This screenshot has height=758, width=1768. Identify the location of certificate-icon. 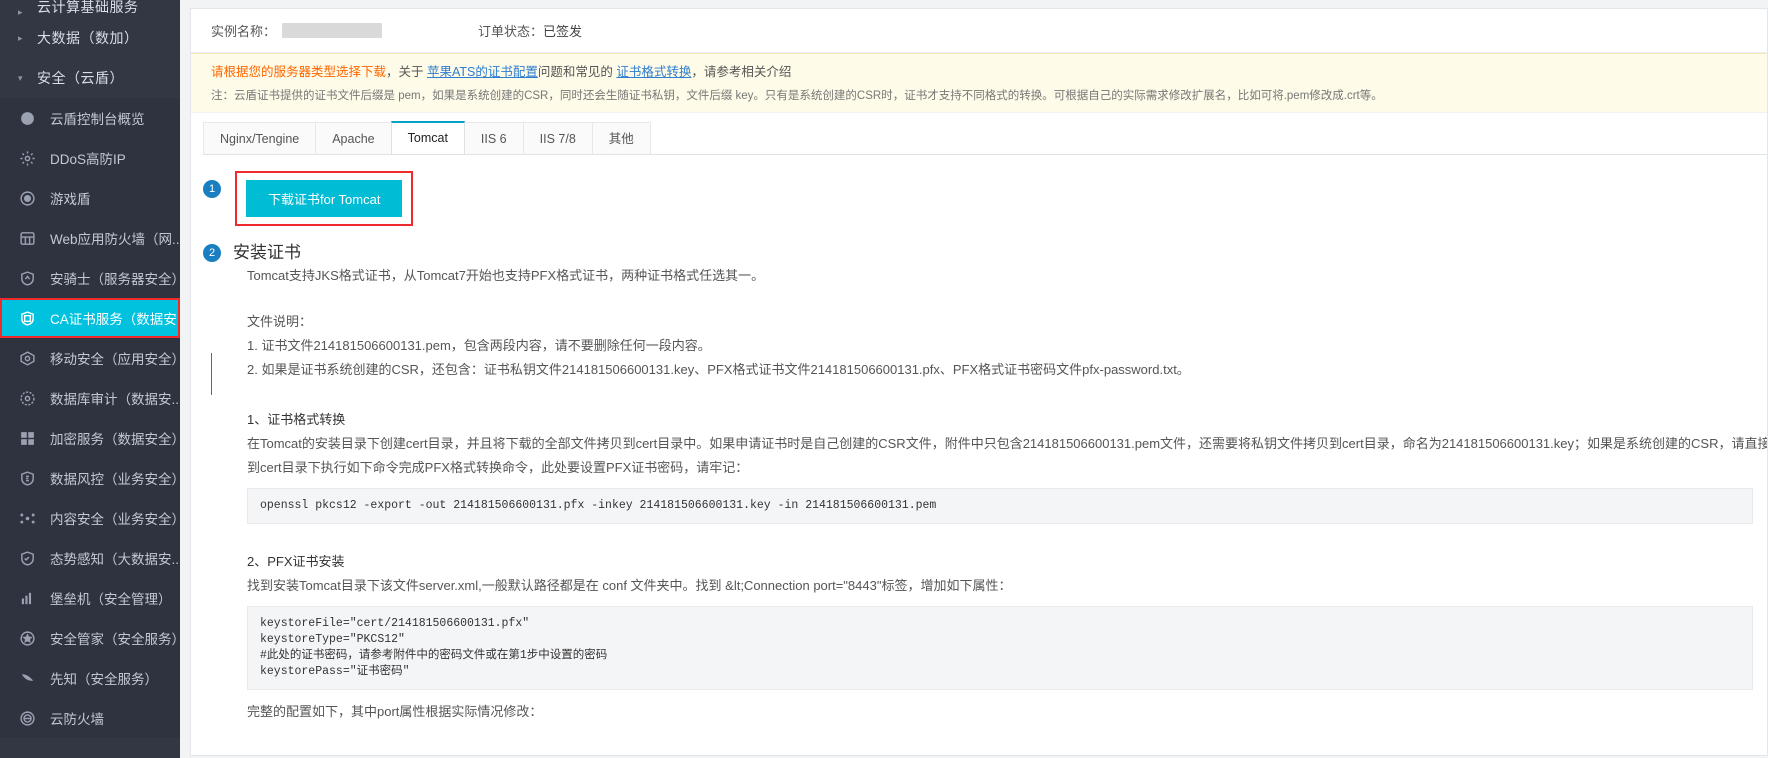
(27, 318).